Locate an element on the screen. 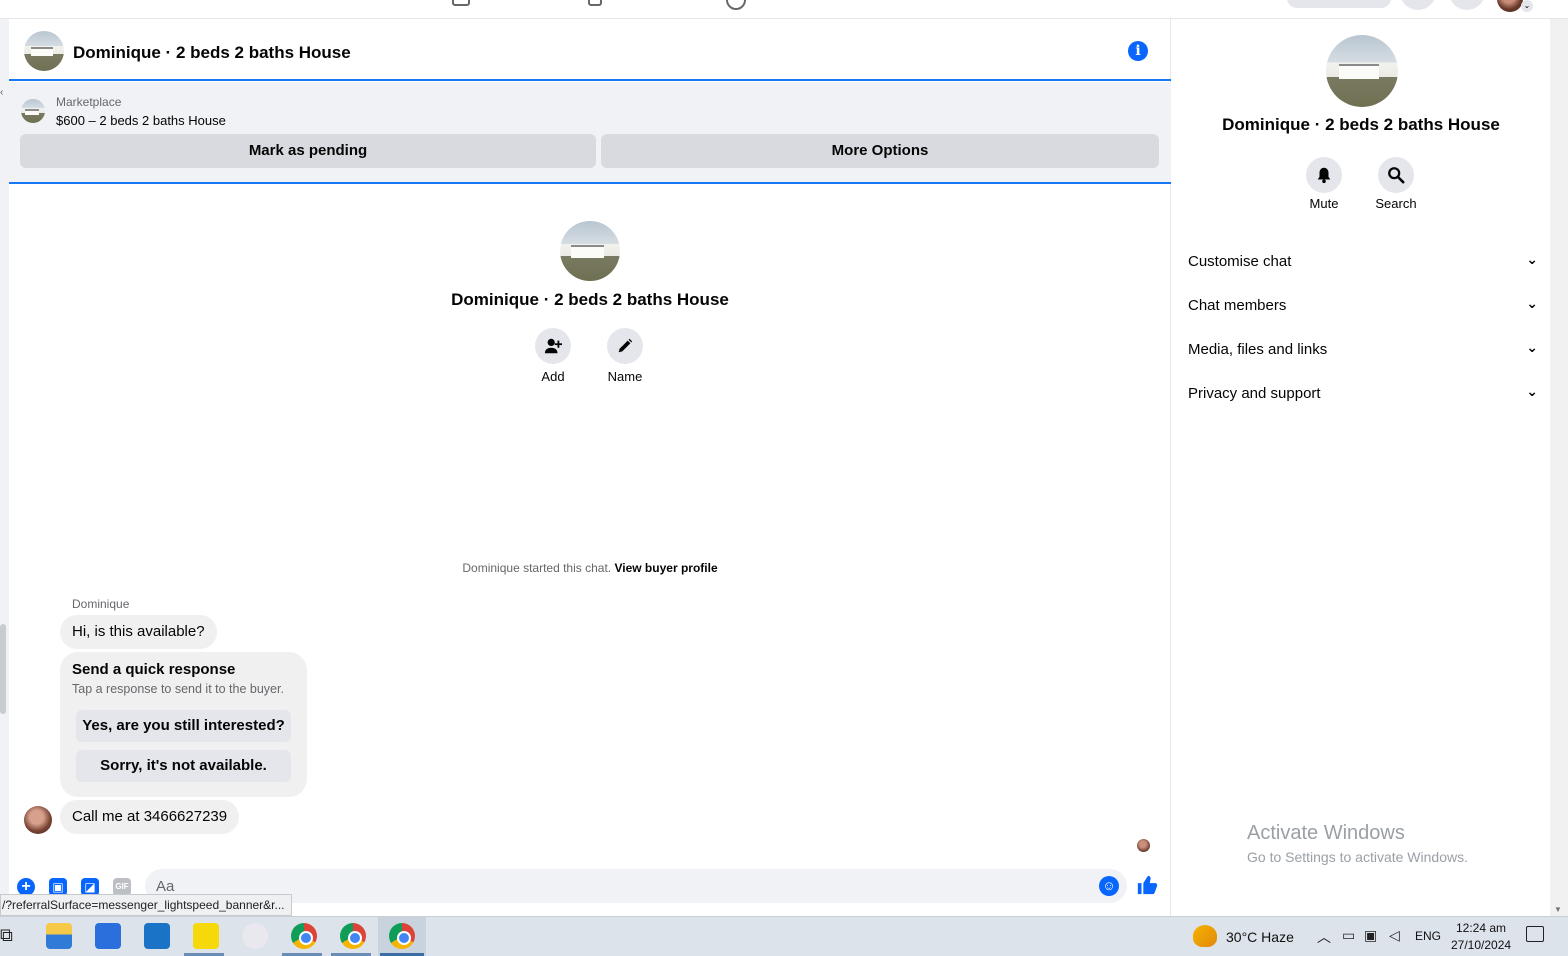 This screenshot has height=956, width=1568. mail-icon is located at coordinates (157, 936).